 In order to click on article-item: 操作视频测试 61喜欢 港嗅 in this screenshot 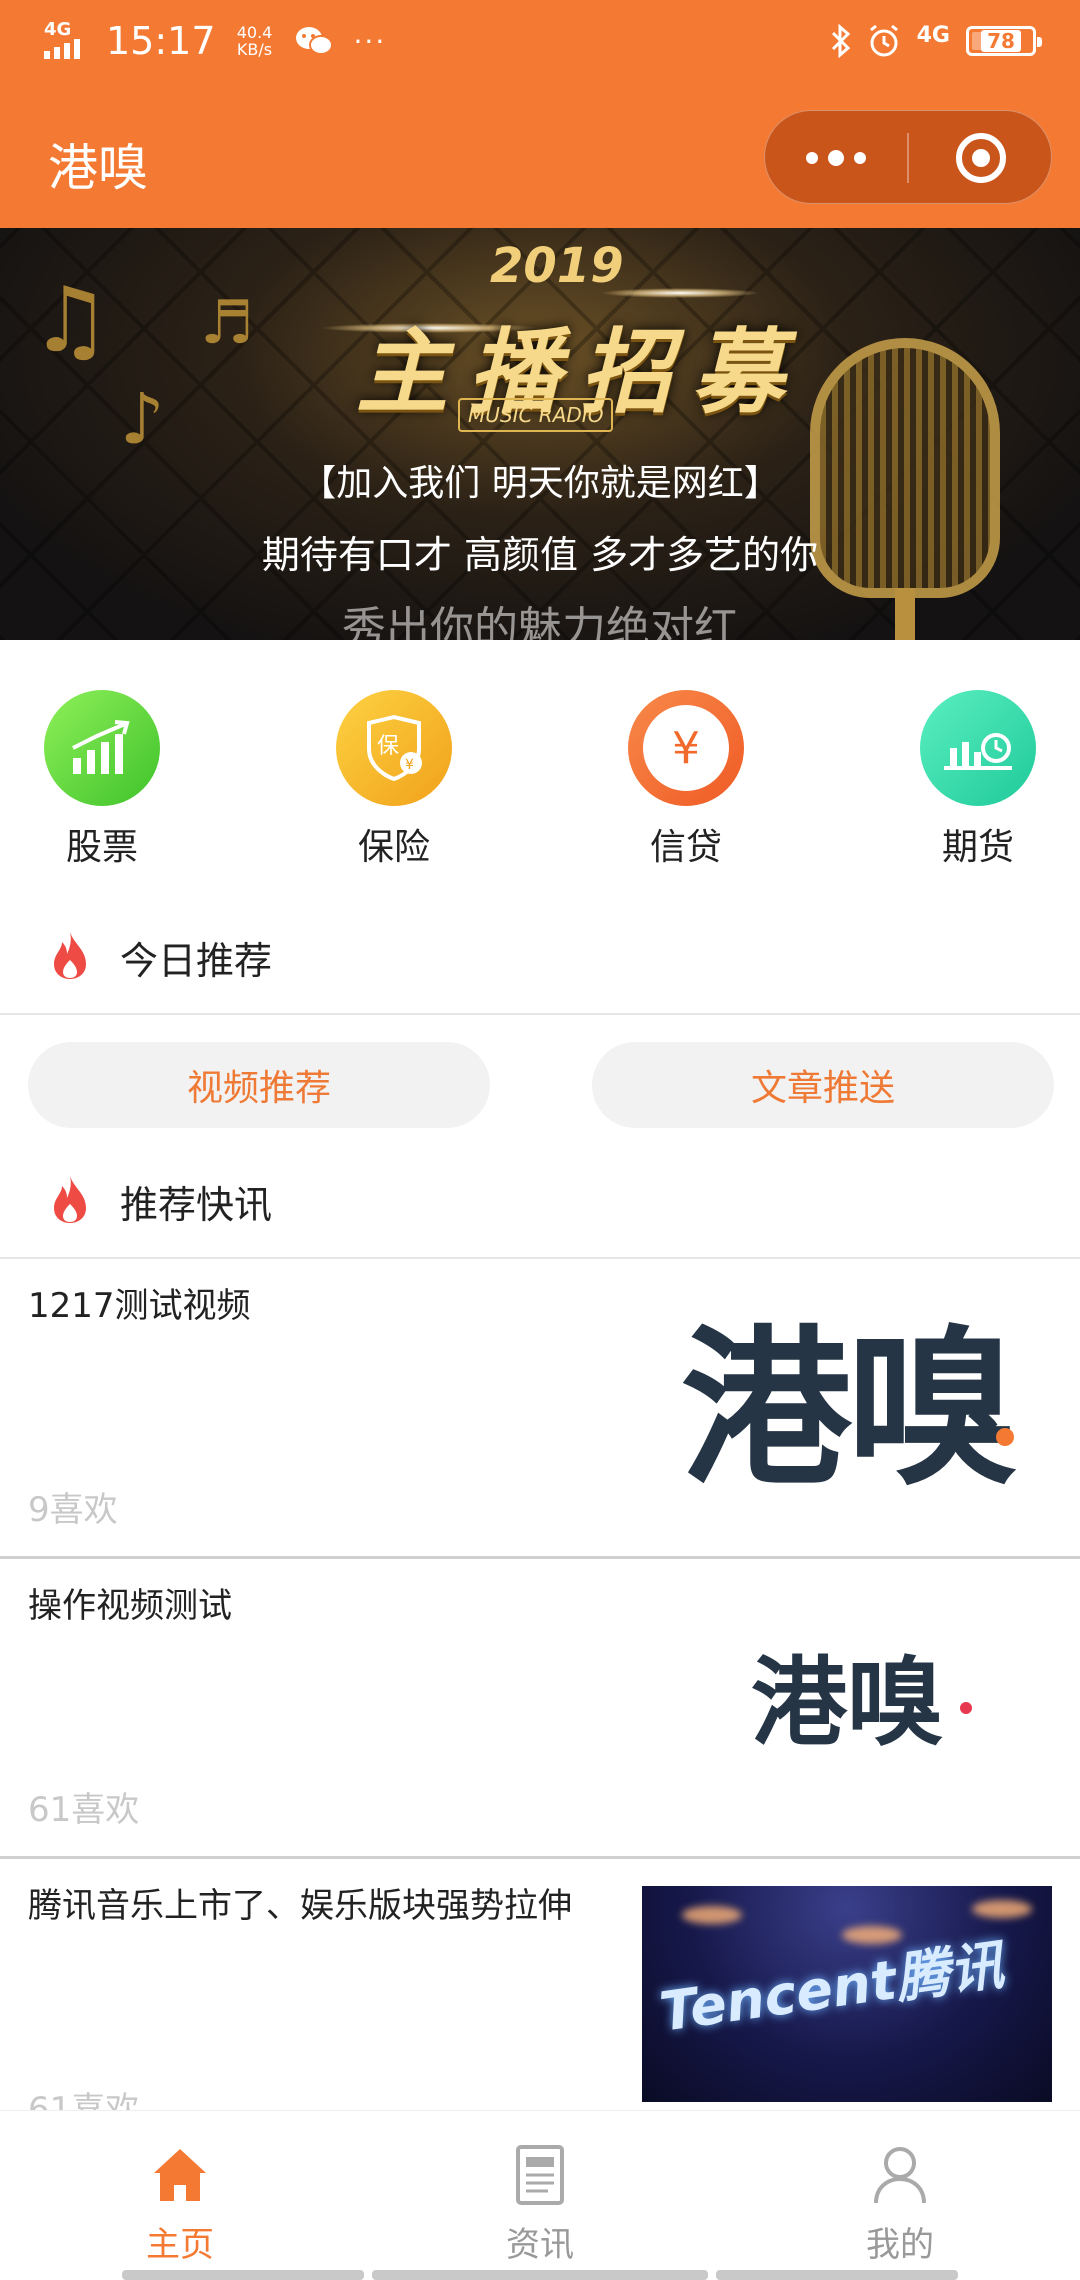, I will do `click(540, 1710)`.